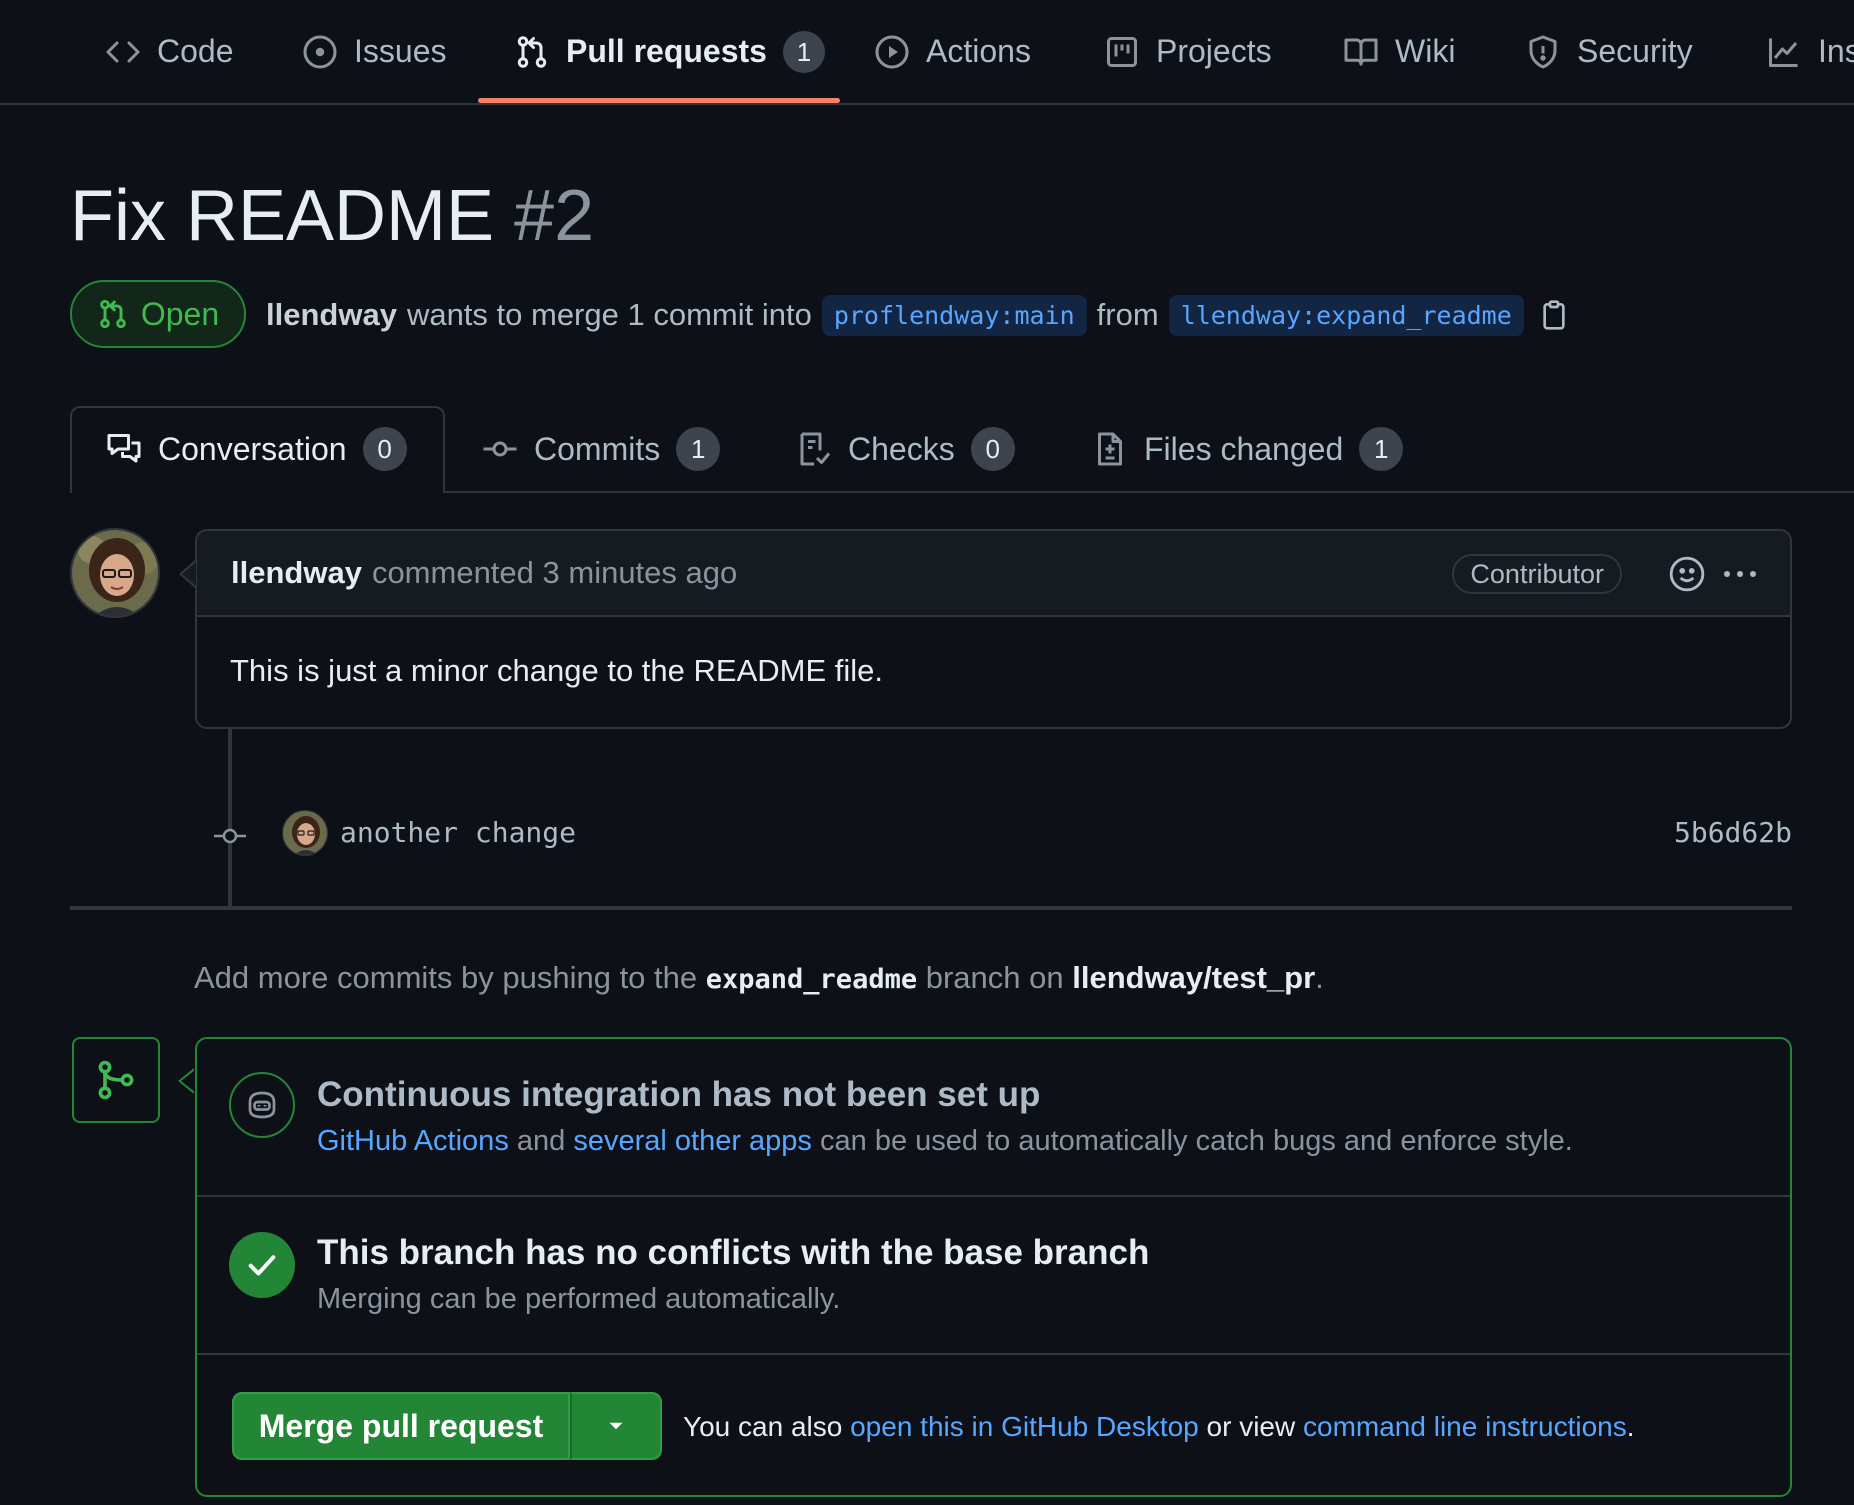 Image resolution: width=1854 pixels, height=1505 pixels. Describe the element at coordinates (1361, 52) in the screenshot. I see `book-icon` at that location.